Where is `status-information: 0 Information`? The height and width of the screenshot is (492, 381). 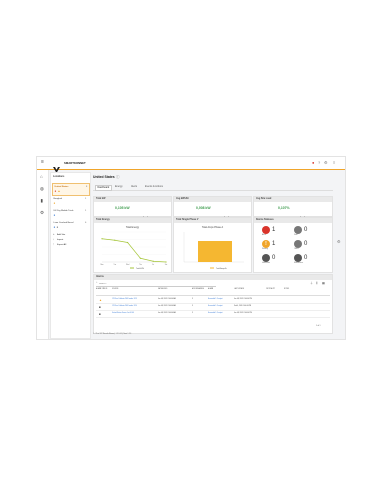 status-information: 0 Information is located at coordinates (276, 260).